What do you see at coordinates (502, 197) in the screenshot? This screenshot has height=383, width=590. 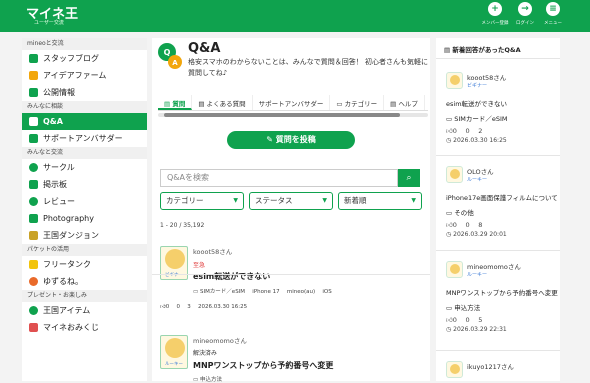 I see `answer-question-link: iPhone17e画面保護フィルムについて` at bounding box center [502, 197].